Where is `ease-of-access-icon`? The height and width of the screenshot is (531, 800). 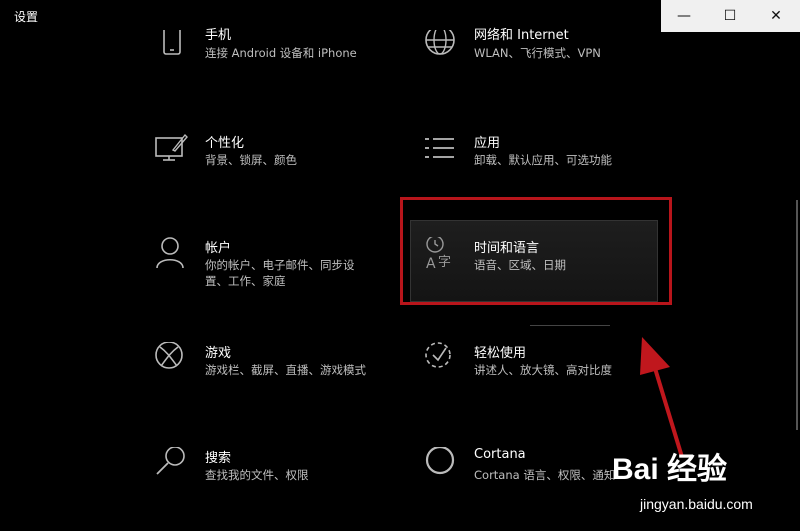 ease-of-access-icon is located at coordinates (441, 359).